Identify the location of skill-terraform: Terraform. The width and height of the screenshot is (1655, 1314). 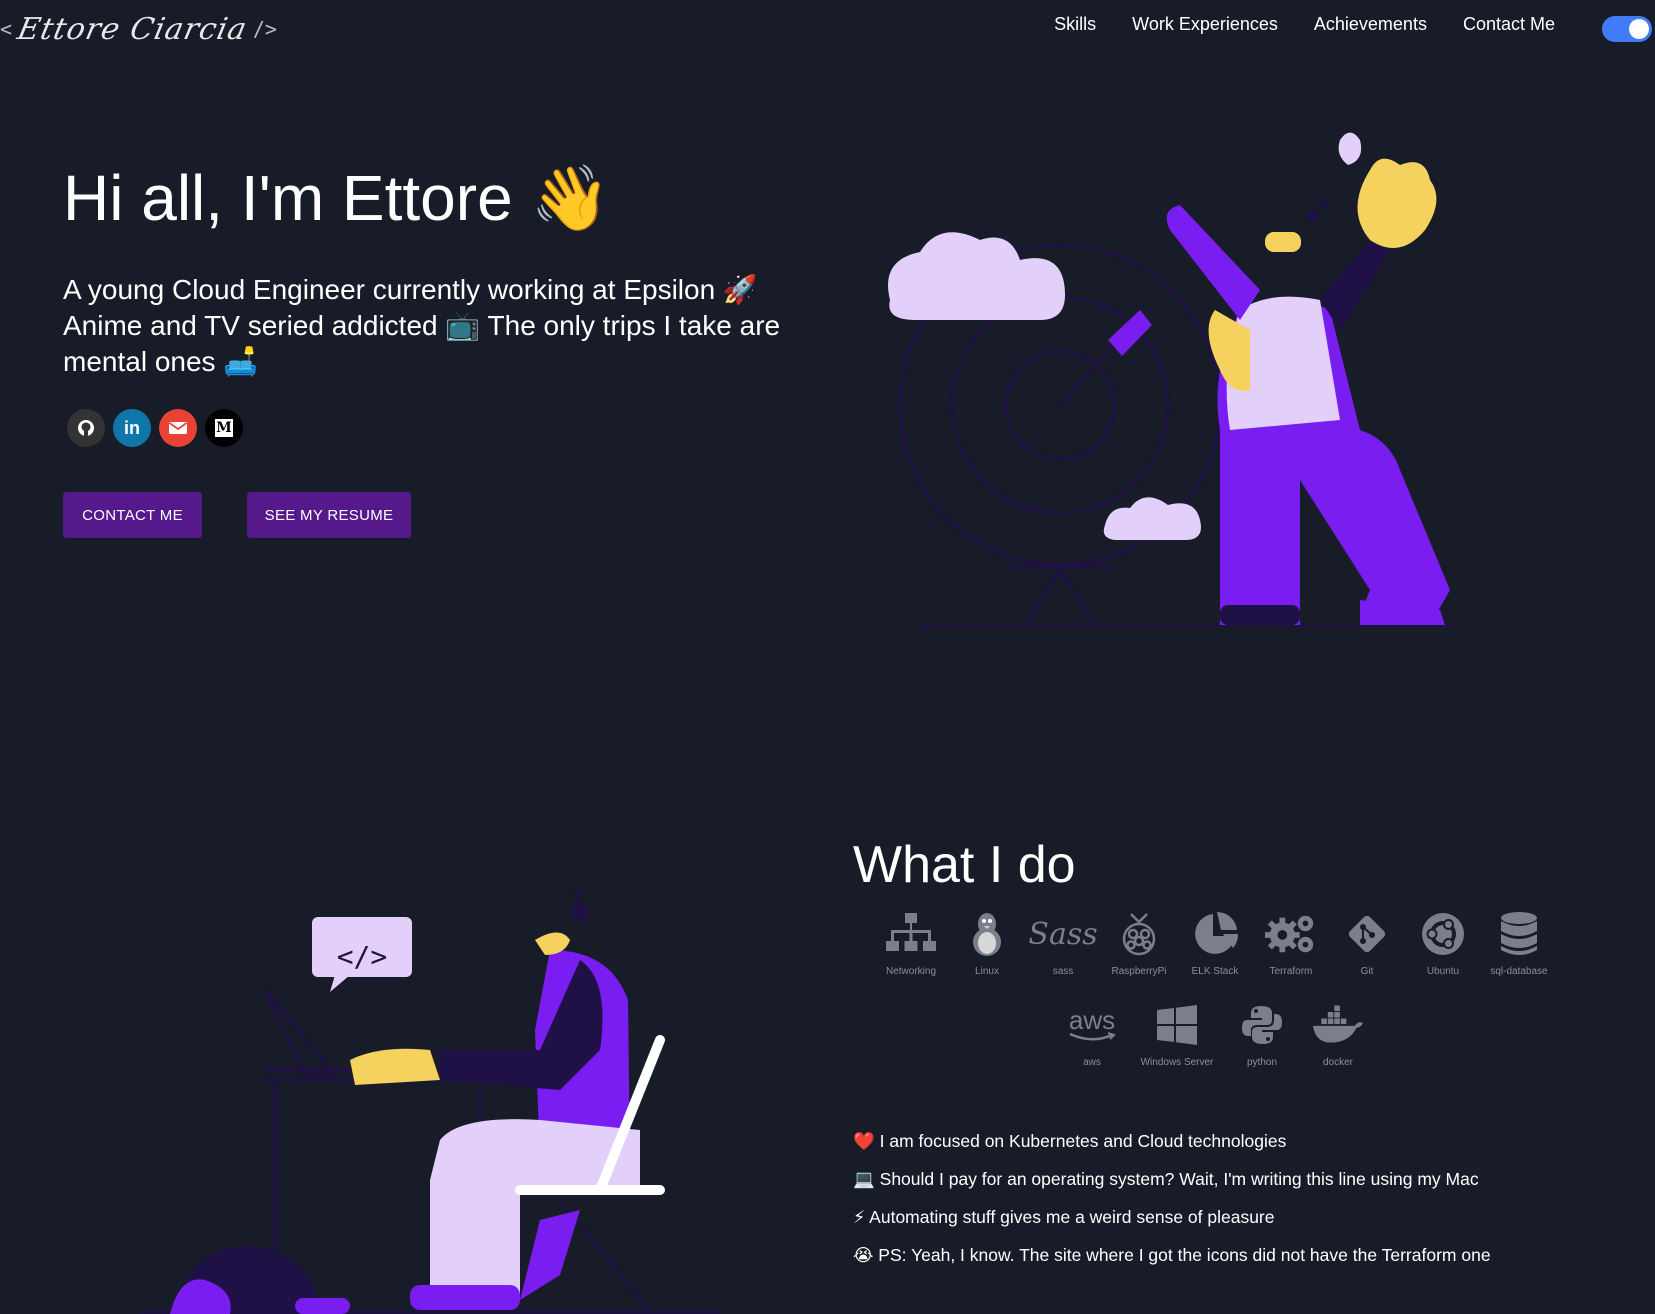
(1291, 942).